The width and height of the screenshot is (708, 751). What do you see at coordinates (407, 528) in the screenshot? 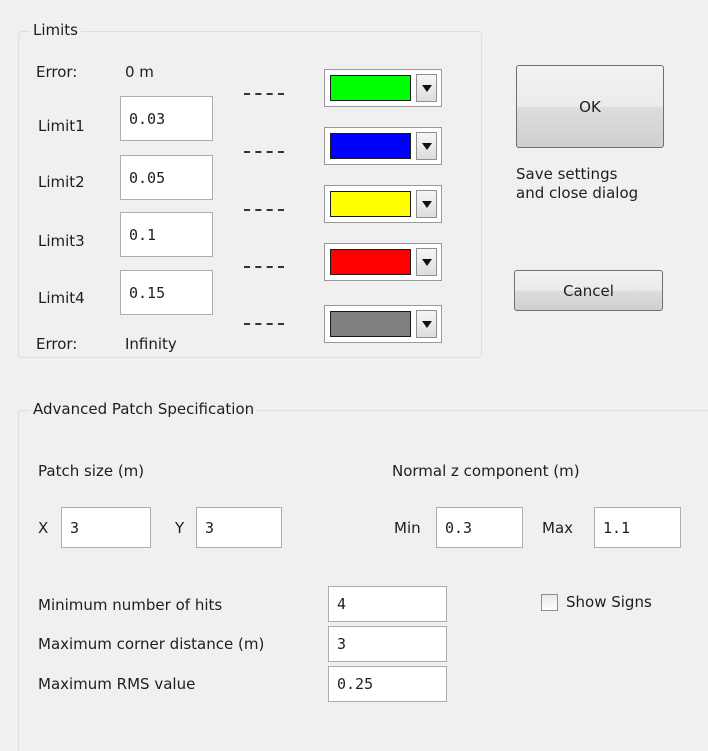
I see `min-label: Min` at bounding box center [407, 528].